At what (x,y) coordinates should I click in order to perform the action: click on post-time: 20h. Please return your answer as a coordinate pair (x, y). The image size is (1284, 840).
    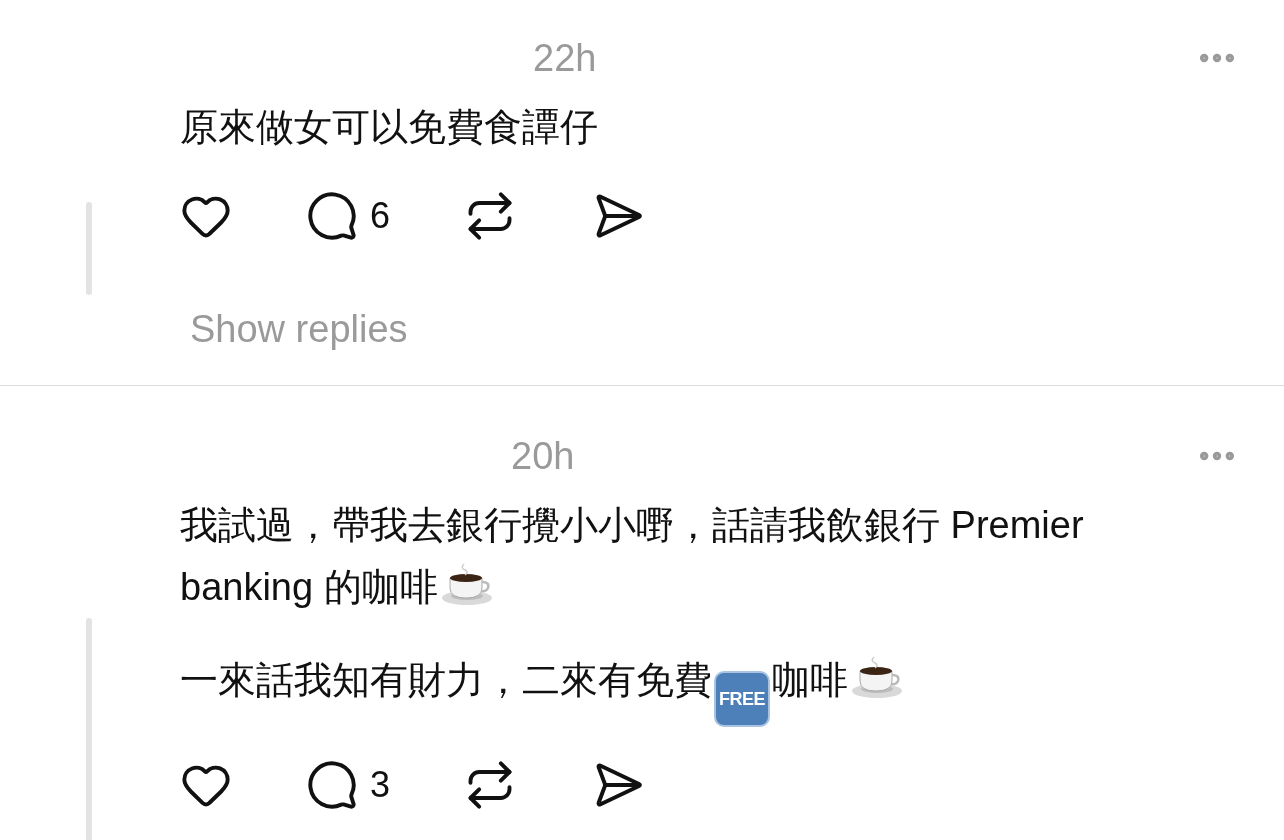
    Looking at the image, I should click on (543, 456).